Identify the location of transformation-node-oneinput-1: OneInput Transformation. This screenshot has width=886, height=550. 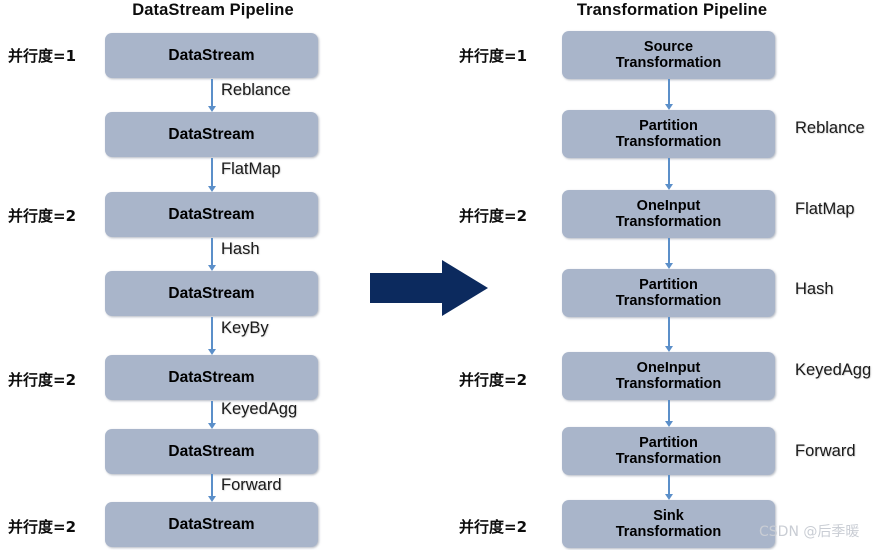
(668, 214).